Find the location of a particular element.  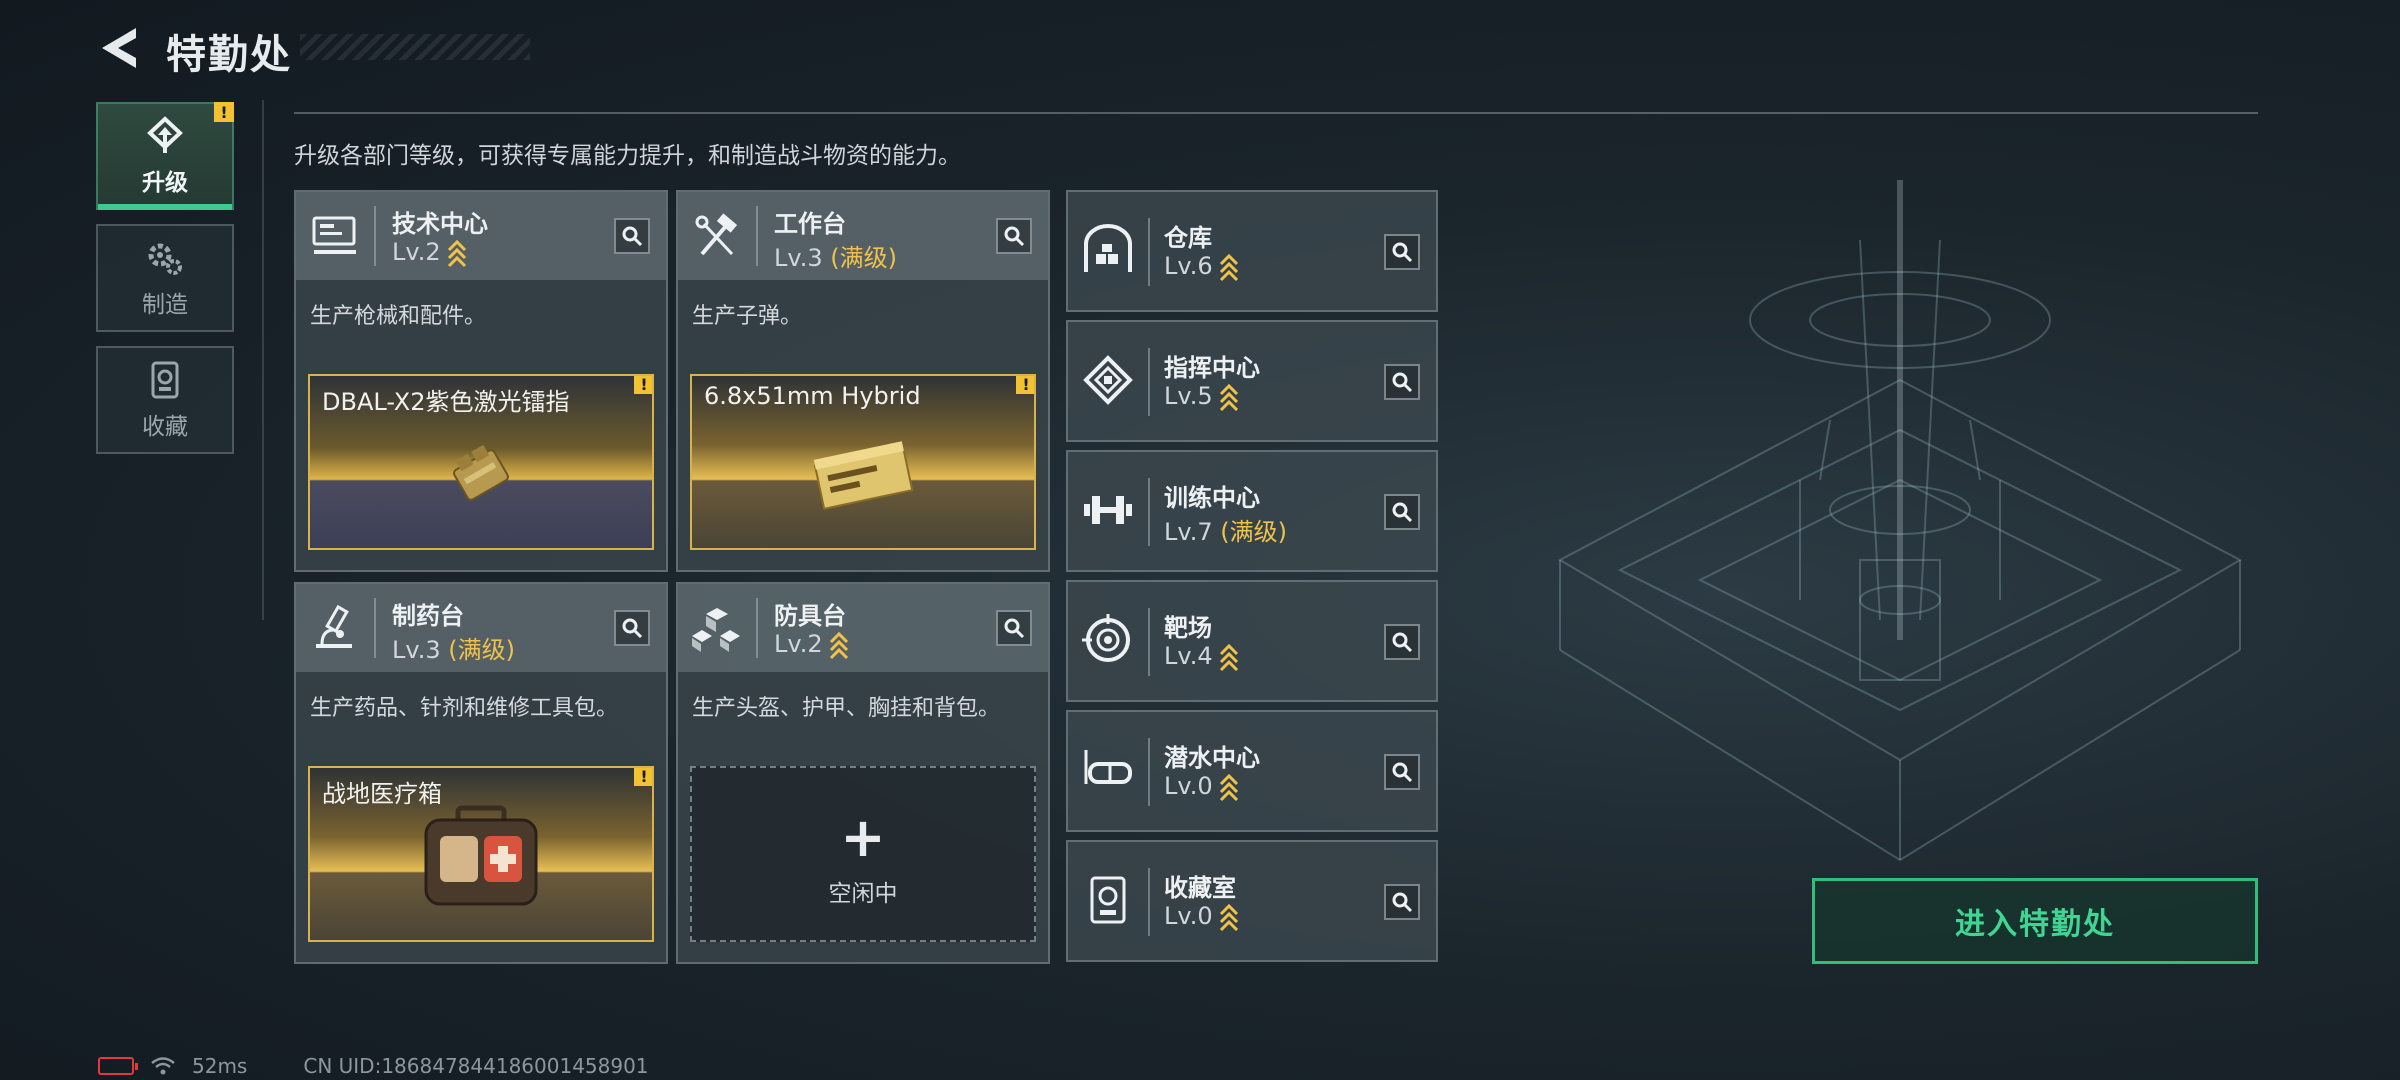

department-card-diving-center: 潜水中心 Lv.0 is located at coordinates (1252, 771).